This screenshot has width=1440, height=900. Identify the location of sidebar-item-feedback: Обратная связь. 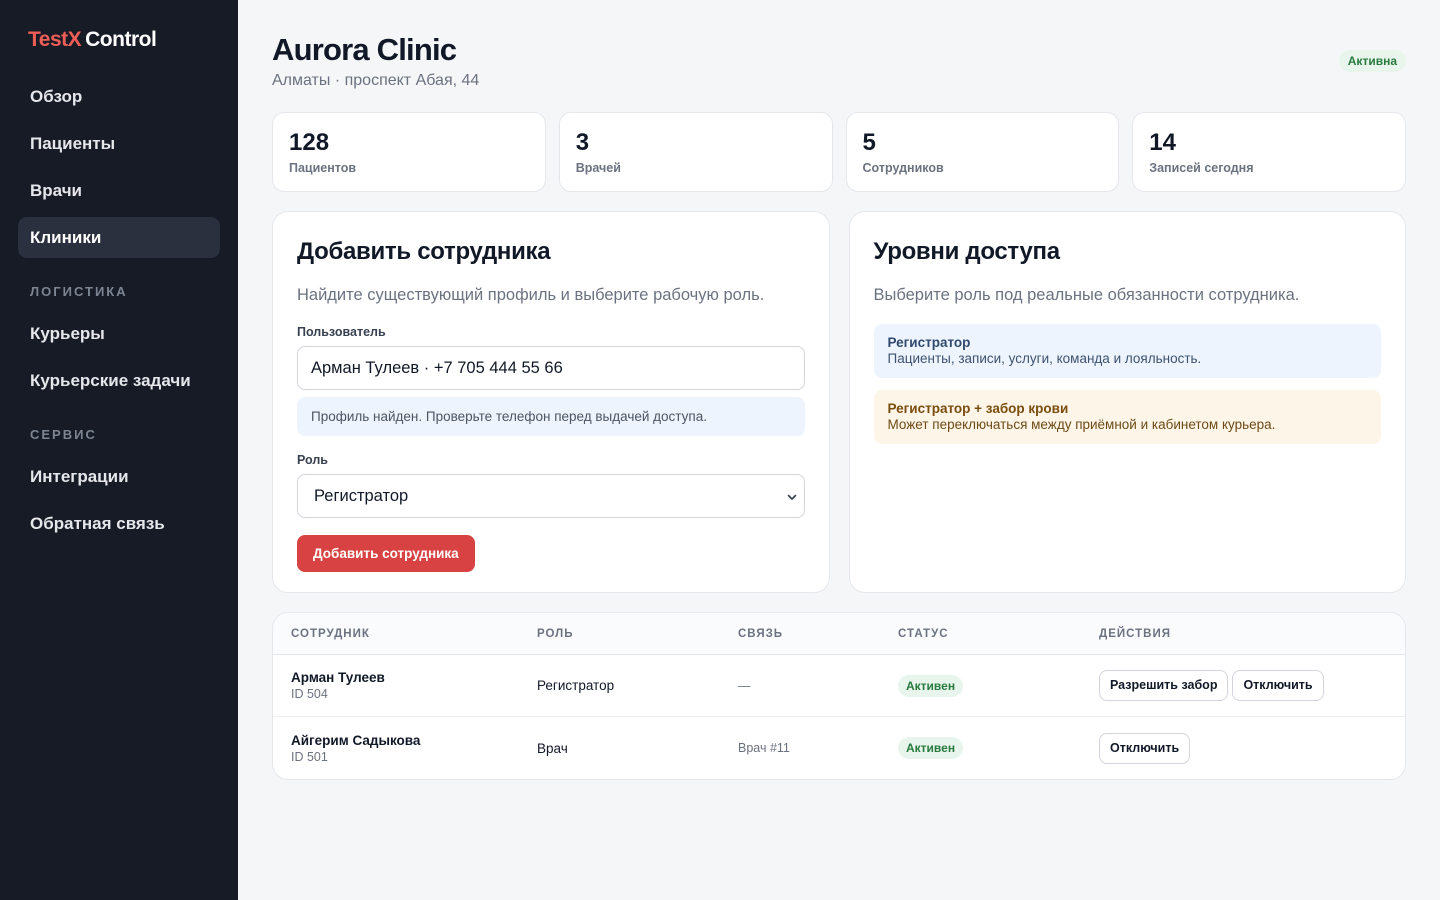
(119, 523).